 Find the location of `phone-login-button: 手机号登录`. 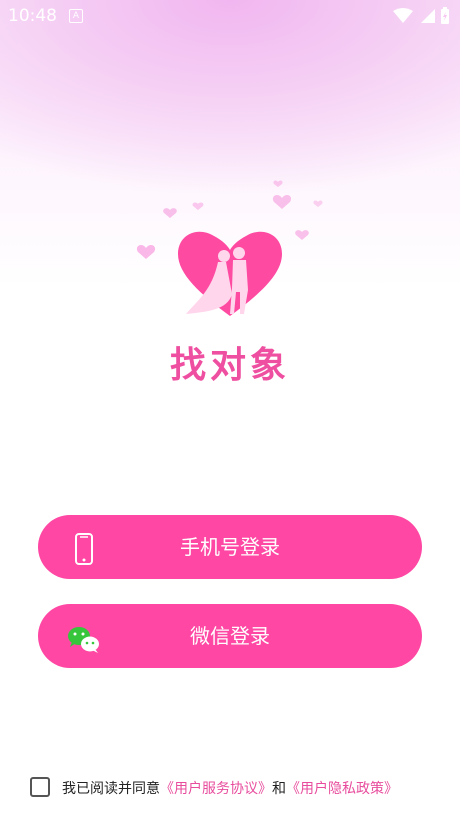

phone-login-button: 手机号登录 is located at coordinates (230, 547).